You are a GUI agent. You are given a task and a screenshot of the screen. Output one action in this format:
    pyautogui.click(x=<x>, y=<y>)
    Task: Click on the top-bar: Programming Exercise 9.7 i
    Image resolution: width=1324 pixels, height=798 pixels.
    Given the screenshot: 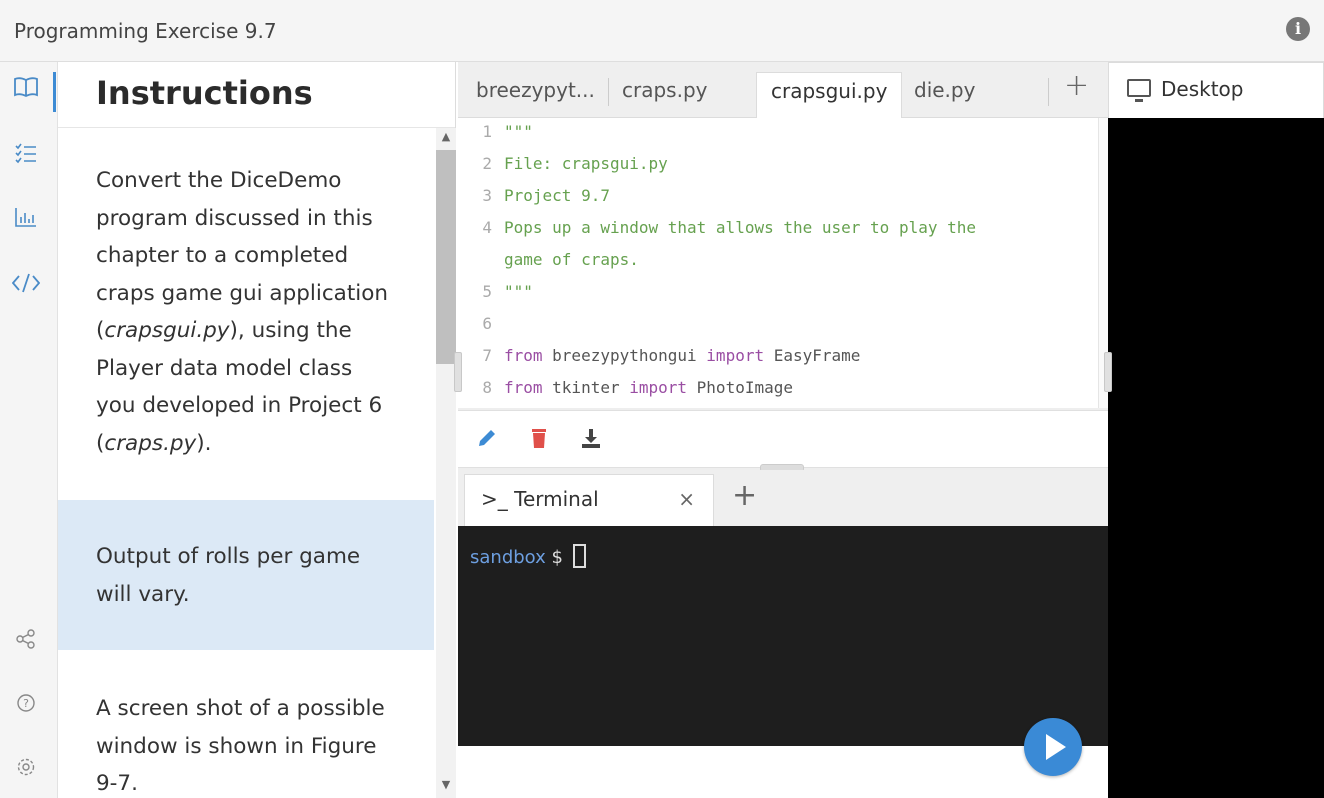 What is the action you would take?
    pyautogui.click(x=662, y=31)
    